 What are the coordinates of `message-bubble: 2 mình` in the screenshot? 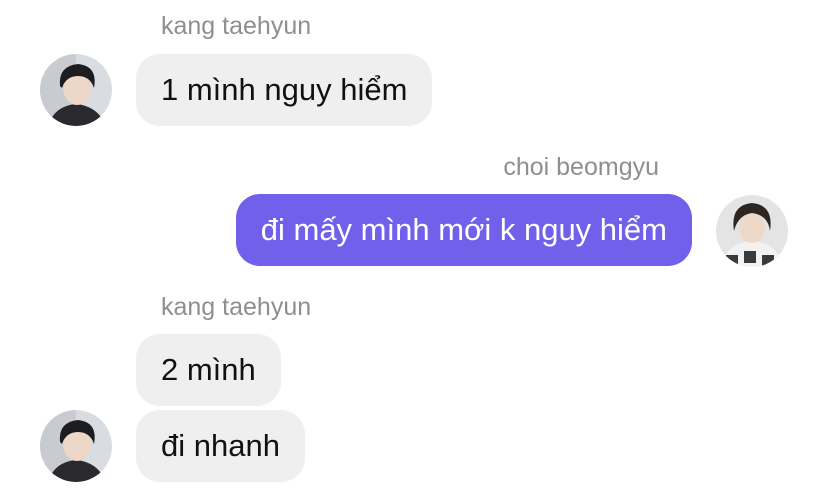 It's located at (208, 370).